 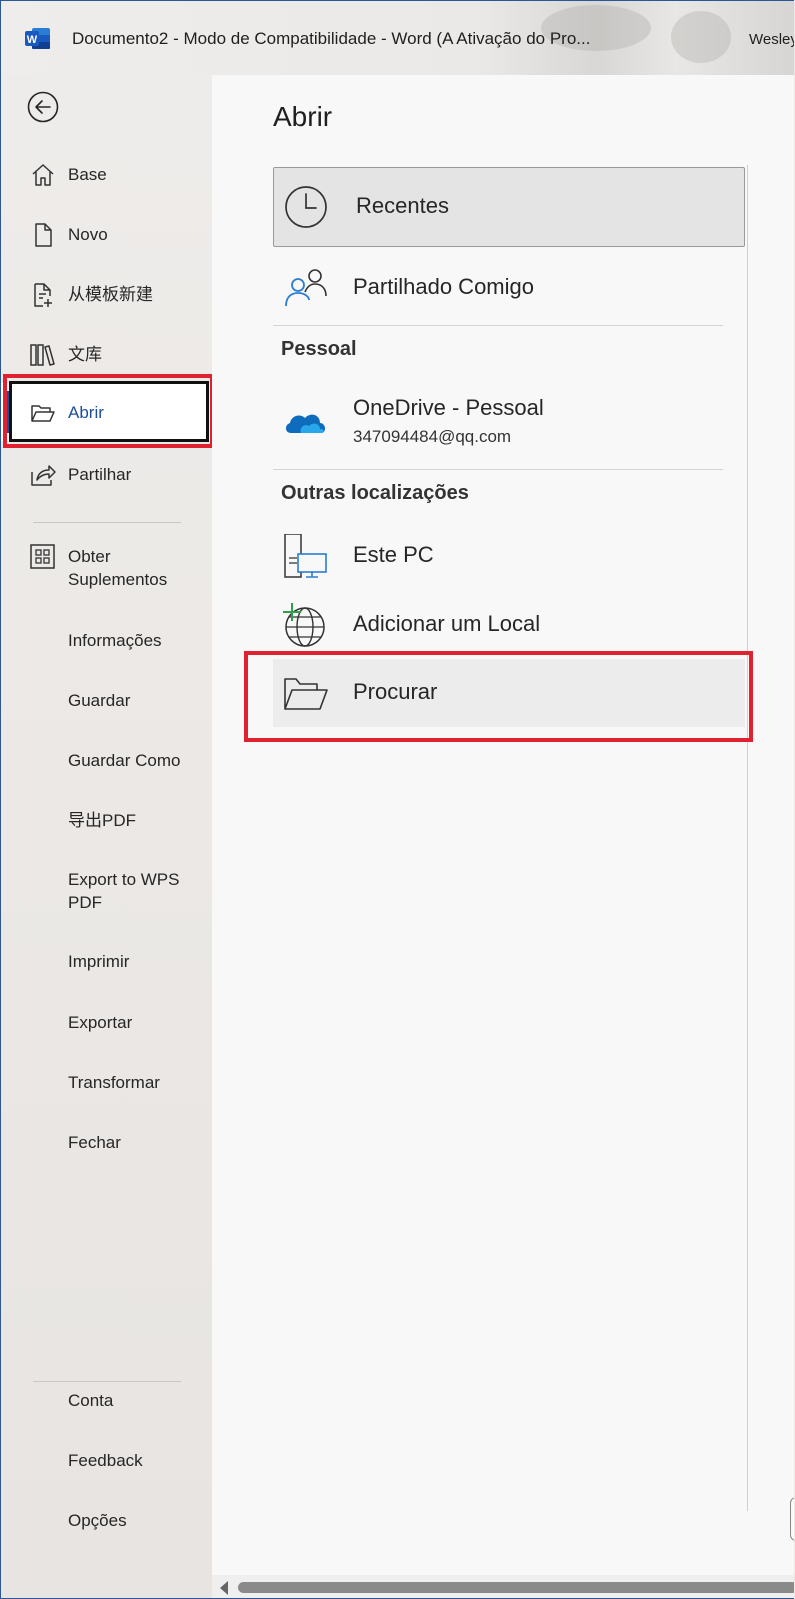 I want to click on location-this-pc: Este PC, so click(x=509, y=556).